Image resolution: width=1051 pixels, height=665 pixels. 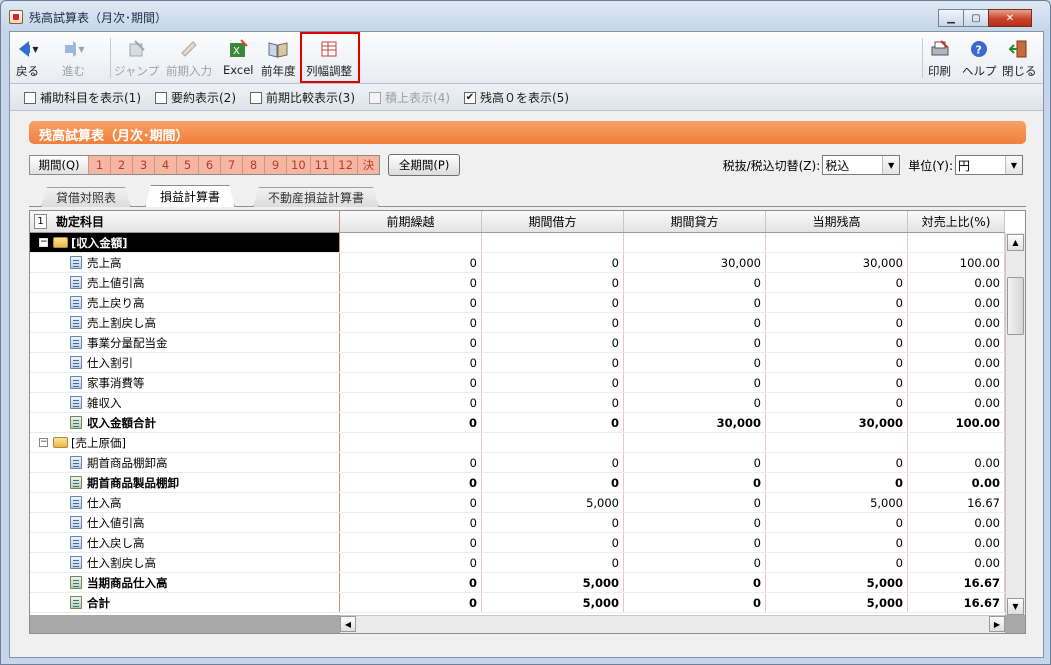 What do you see at coordinates (253, 165) in the screenshot?
I see `month-8: 8` at bounding box center [253, 165].